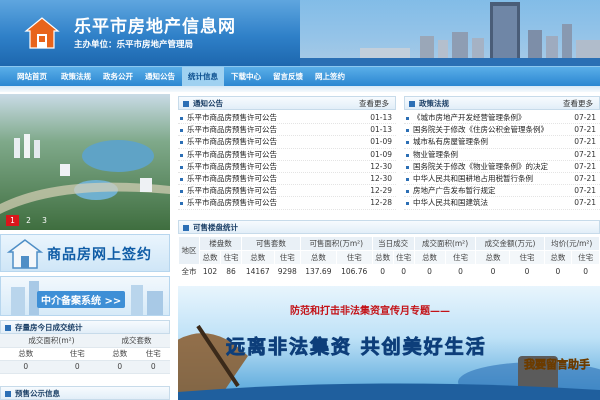  What do you see at coordinates (480, 166) in the screenshot?
I see `policy-title: 国务院关于修改《物业管理条例》的决定` at bounding box center [480, 166].